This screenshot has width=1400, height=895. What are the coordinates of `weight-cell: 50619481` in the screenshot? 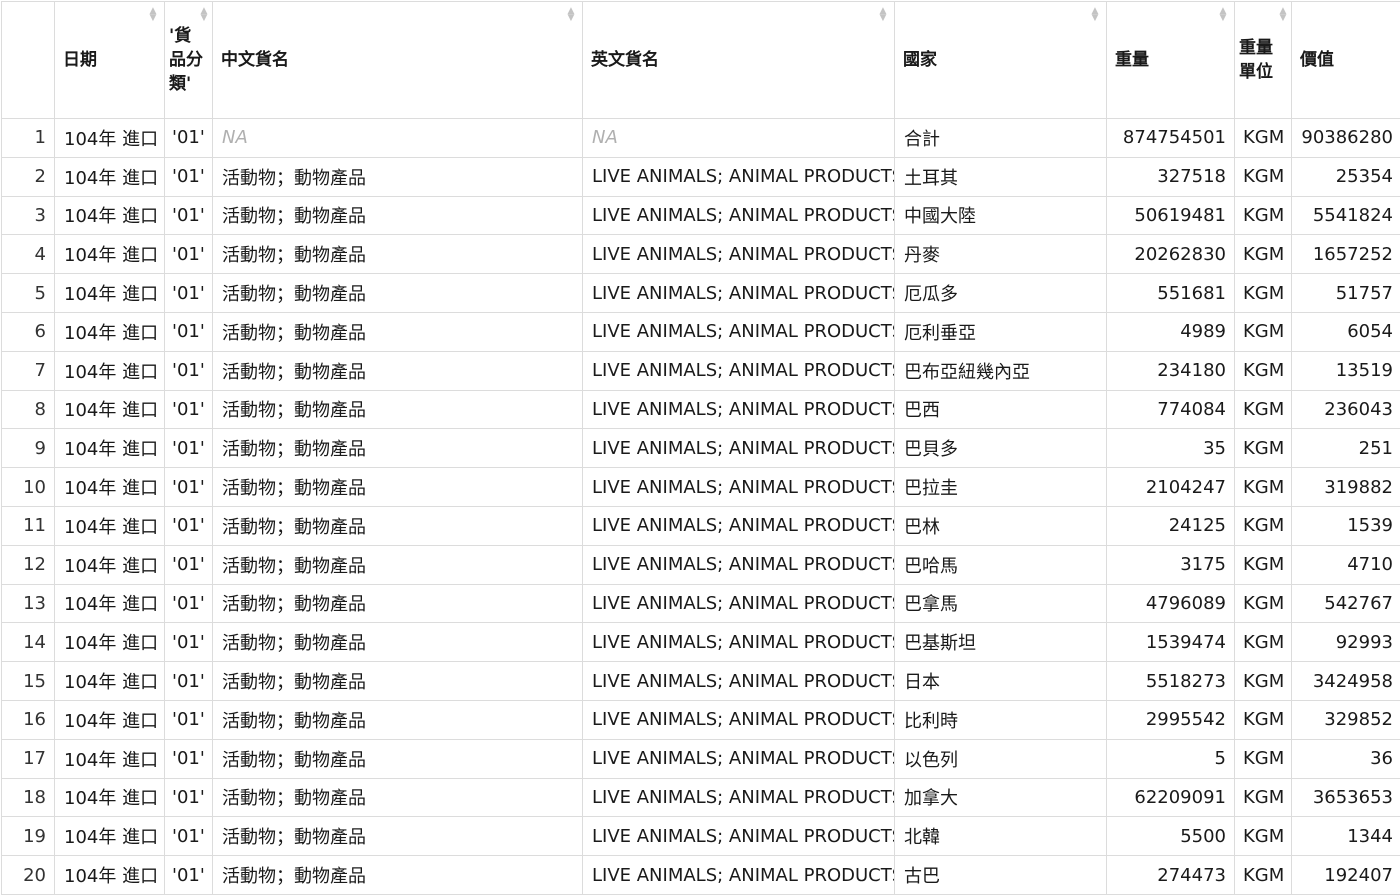 It's located at (1171, 215).